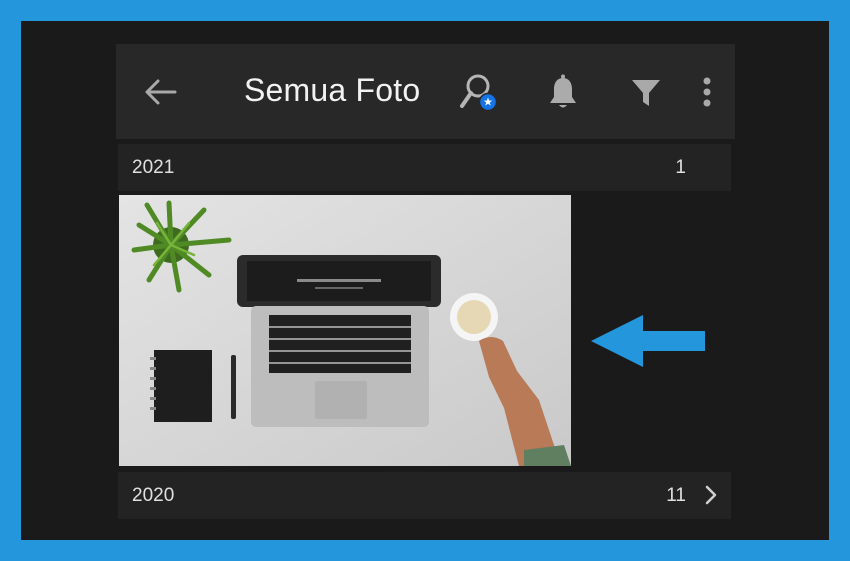  I want to click on year-label: 2020, so click(153, 495).